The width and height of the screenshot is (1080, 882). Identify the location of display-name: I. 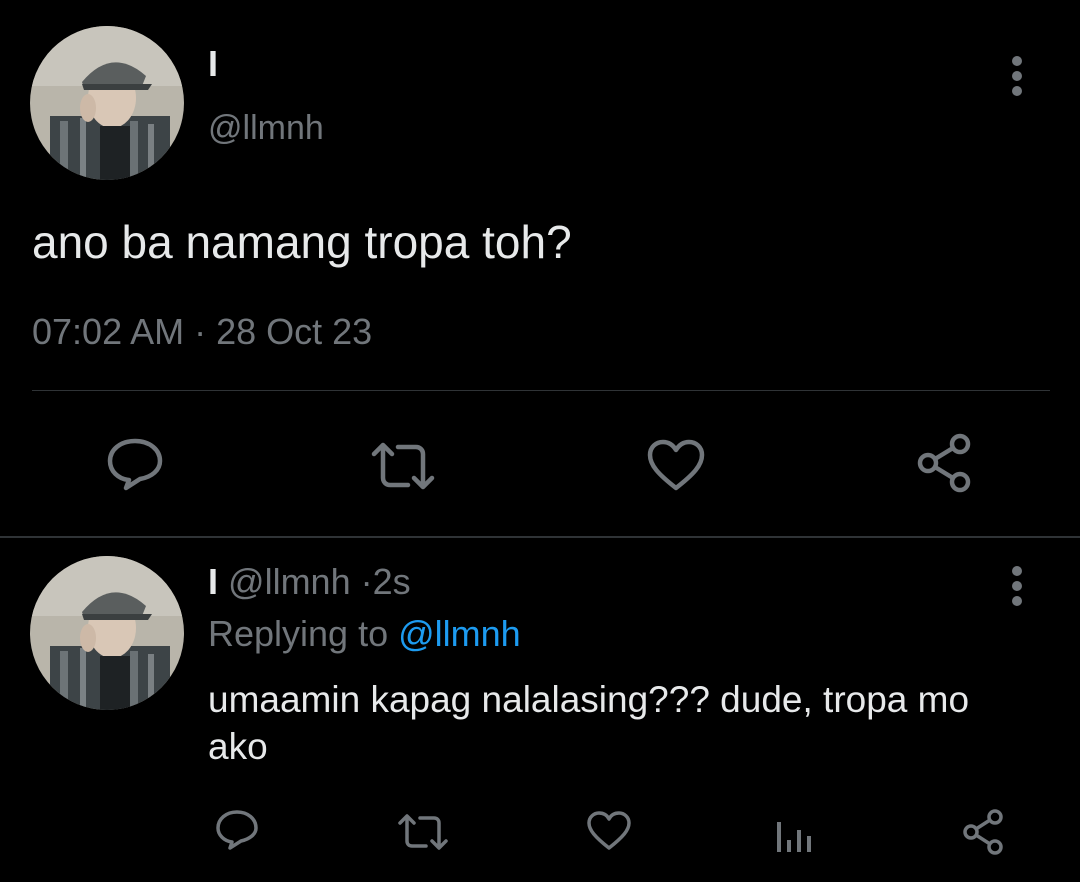
(213, 64).